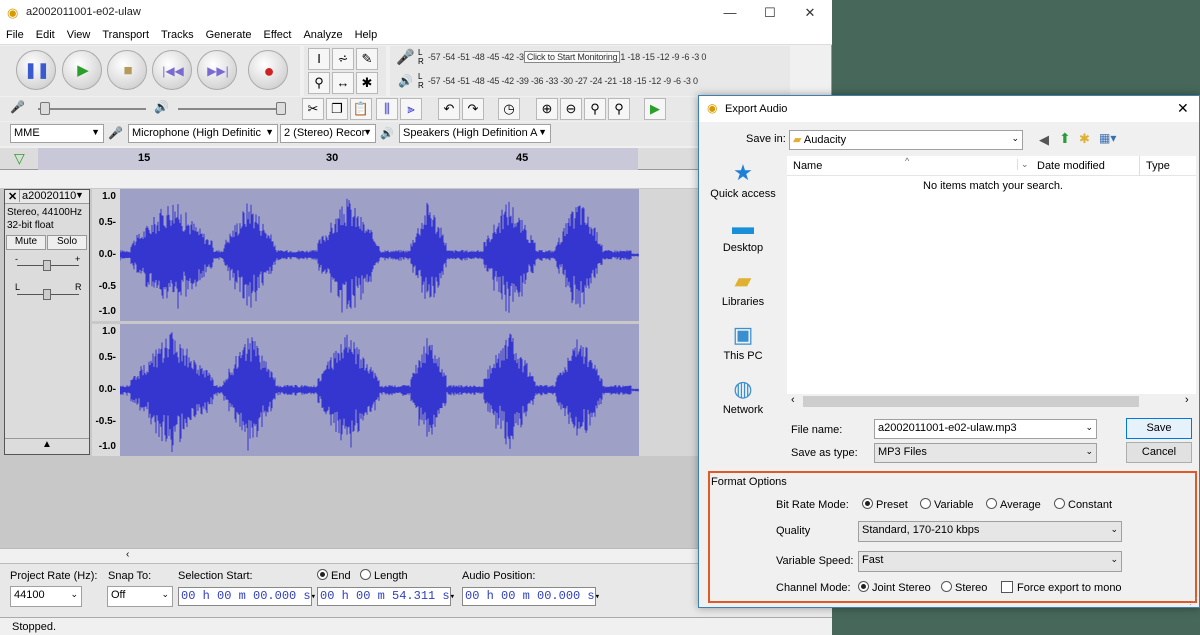 Image resolution: width=1200 pixels, height=635 pixels. Describe the element at coordinates (449, 109) in the screenshot. I see `undo-button: ↶` at that location.